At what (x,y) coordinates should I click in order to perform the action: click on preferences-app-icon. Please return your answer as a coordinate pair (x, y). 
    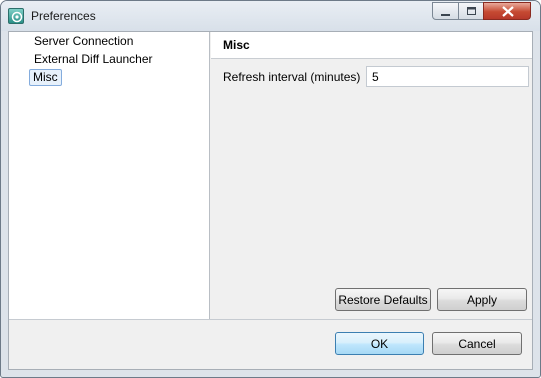
    Looking at the image, I should click on (16, 16).